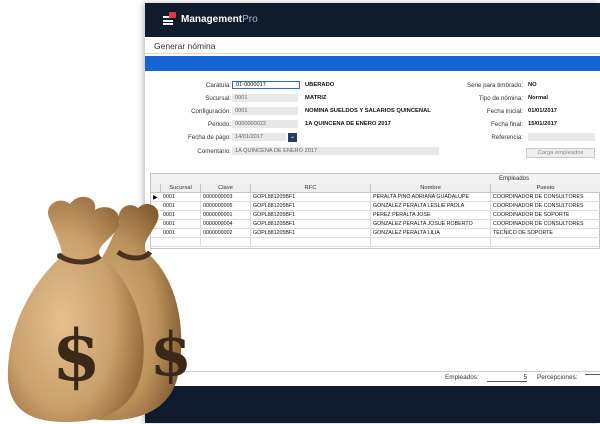  I want to click on cell-puesto: COORDINADOR DE SOPORTE, so click(545, 215).